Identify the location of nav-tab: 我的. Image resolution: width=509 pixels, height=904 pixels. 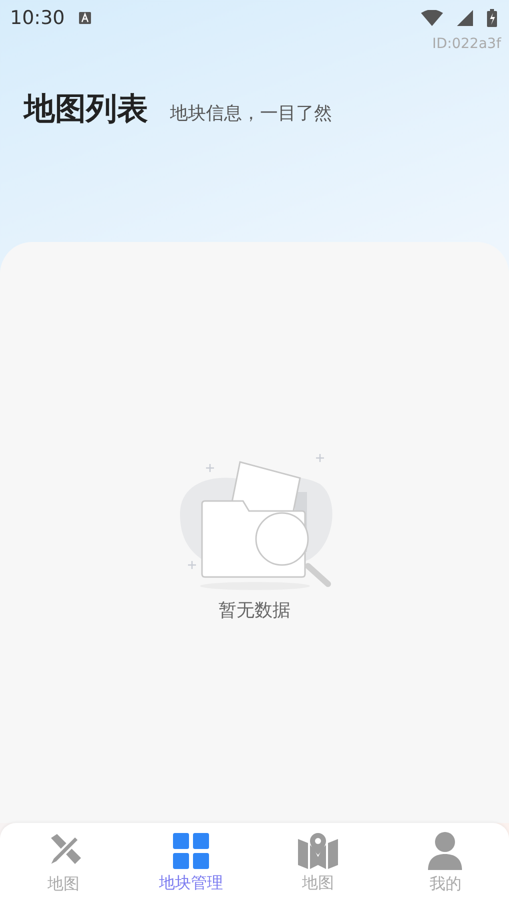
(445, 863).